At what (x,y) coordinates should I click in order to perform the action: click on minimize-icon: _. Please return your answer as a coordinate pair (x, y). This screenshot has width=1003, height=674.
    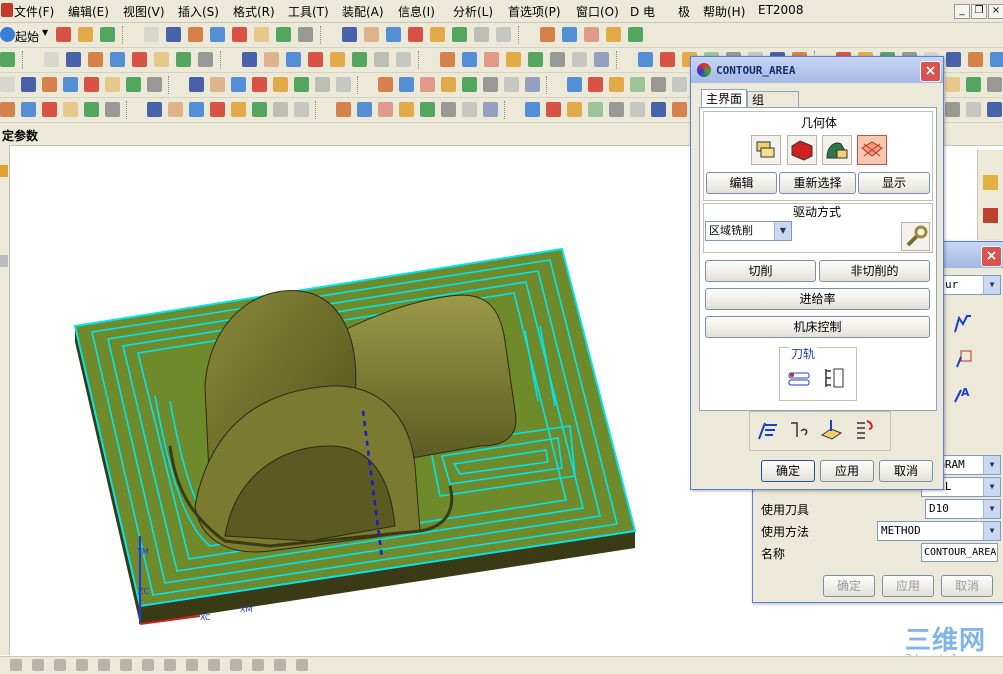
    Looking at the image, I should click on (962, 11).